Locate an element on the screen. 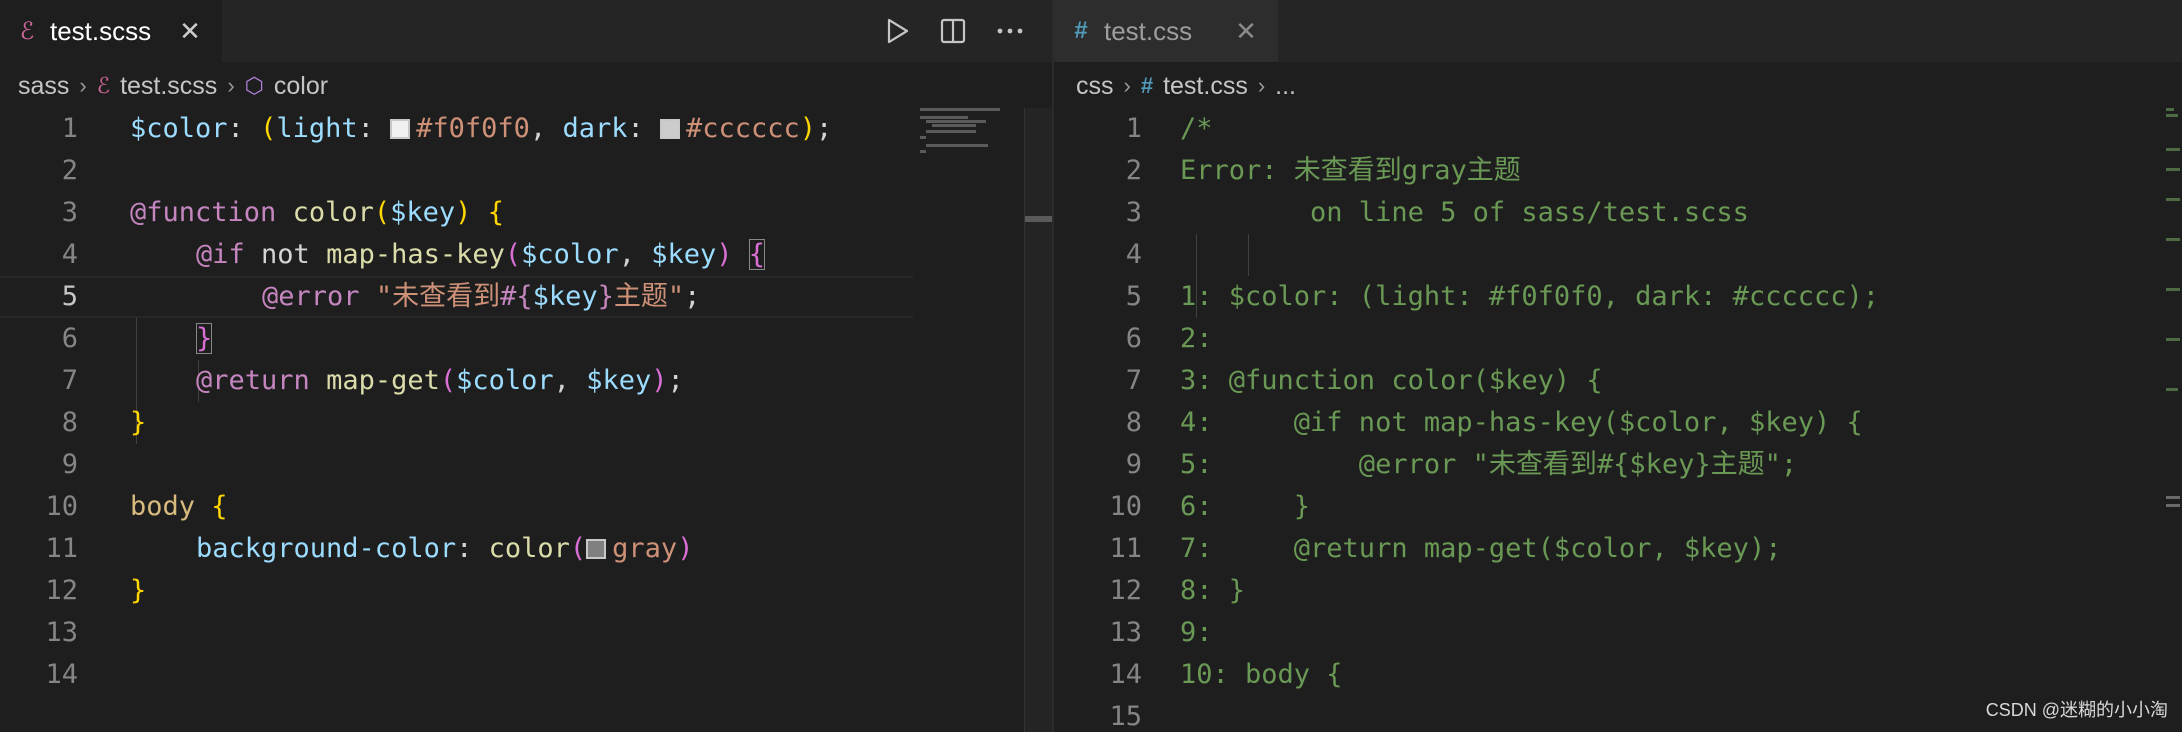 The image size is (2182, 732). code-line: 6 } is located at coordinates (416, 339).